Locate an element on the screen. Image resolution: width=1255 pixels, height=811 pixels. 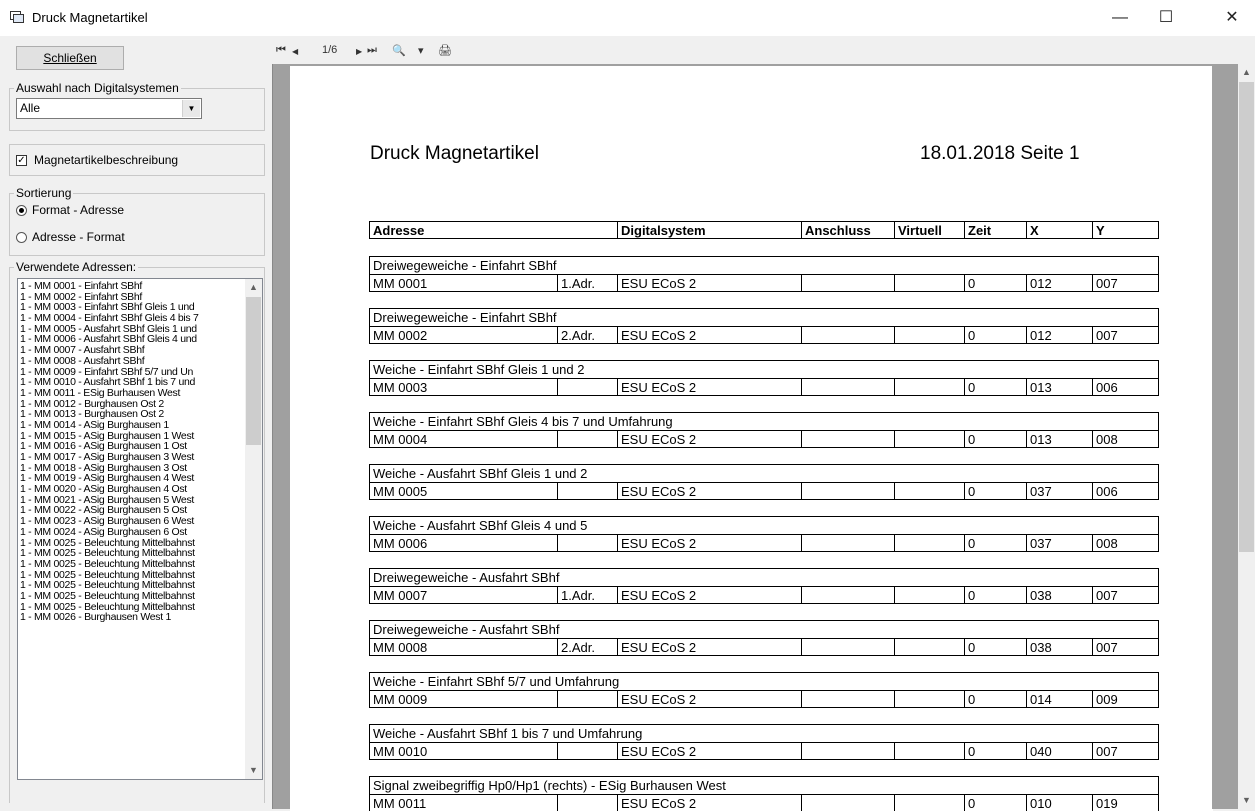
header-time: Zeit is located at coordinates (995, 230).